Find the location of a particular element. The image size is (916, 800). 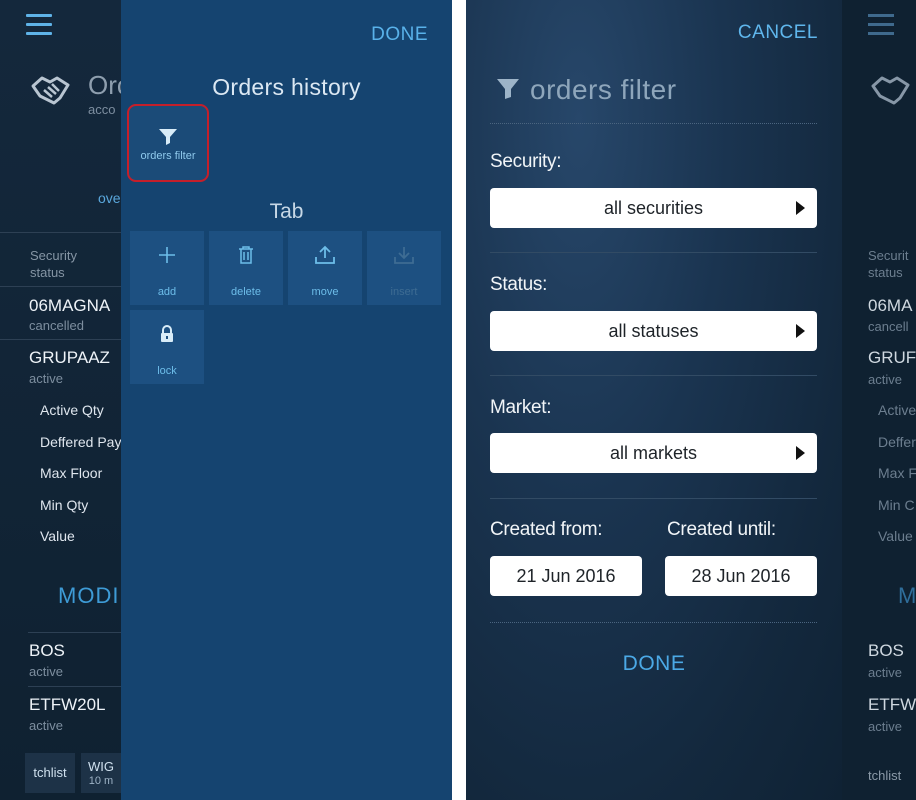

order-row-name: 06MAGNA is located at coordinates (69, 306).